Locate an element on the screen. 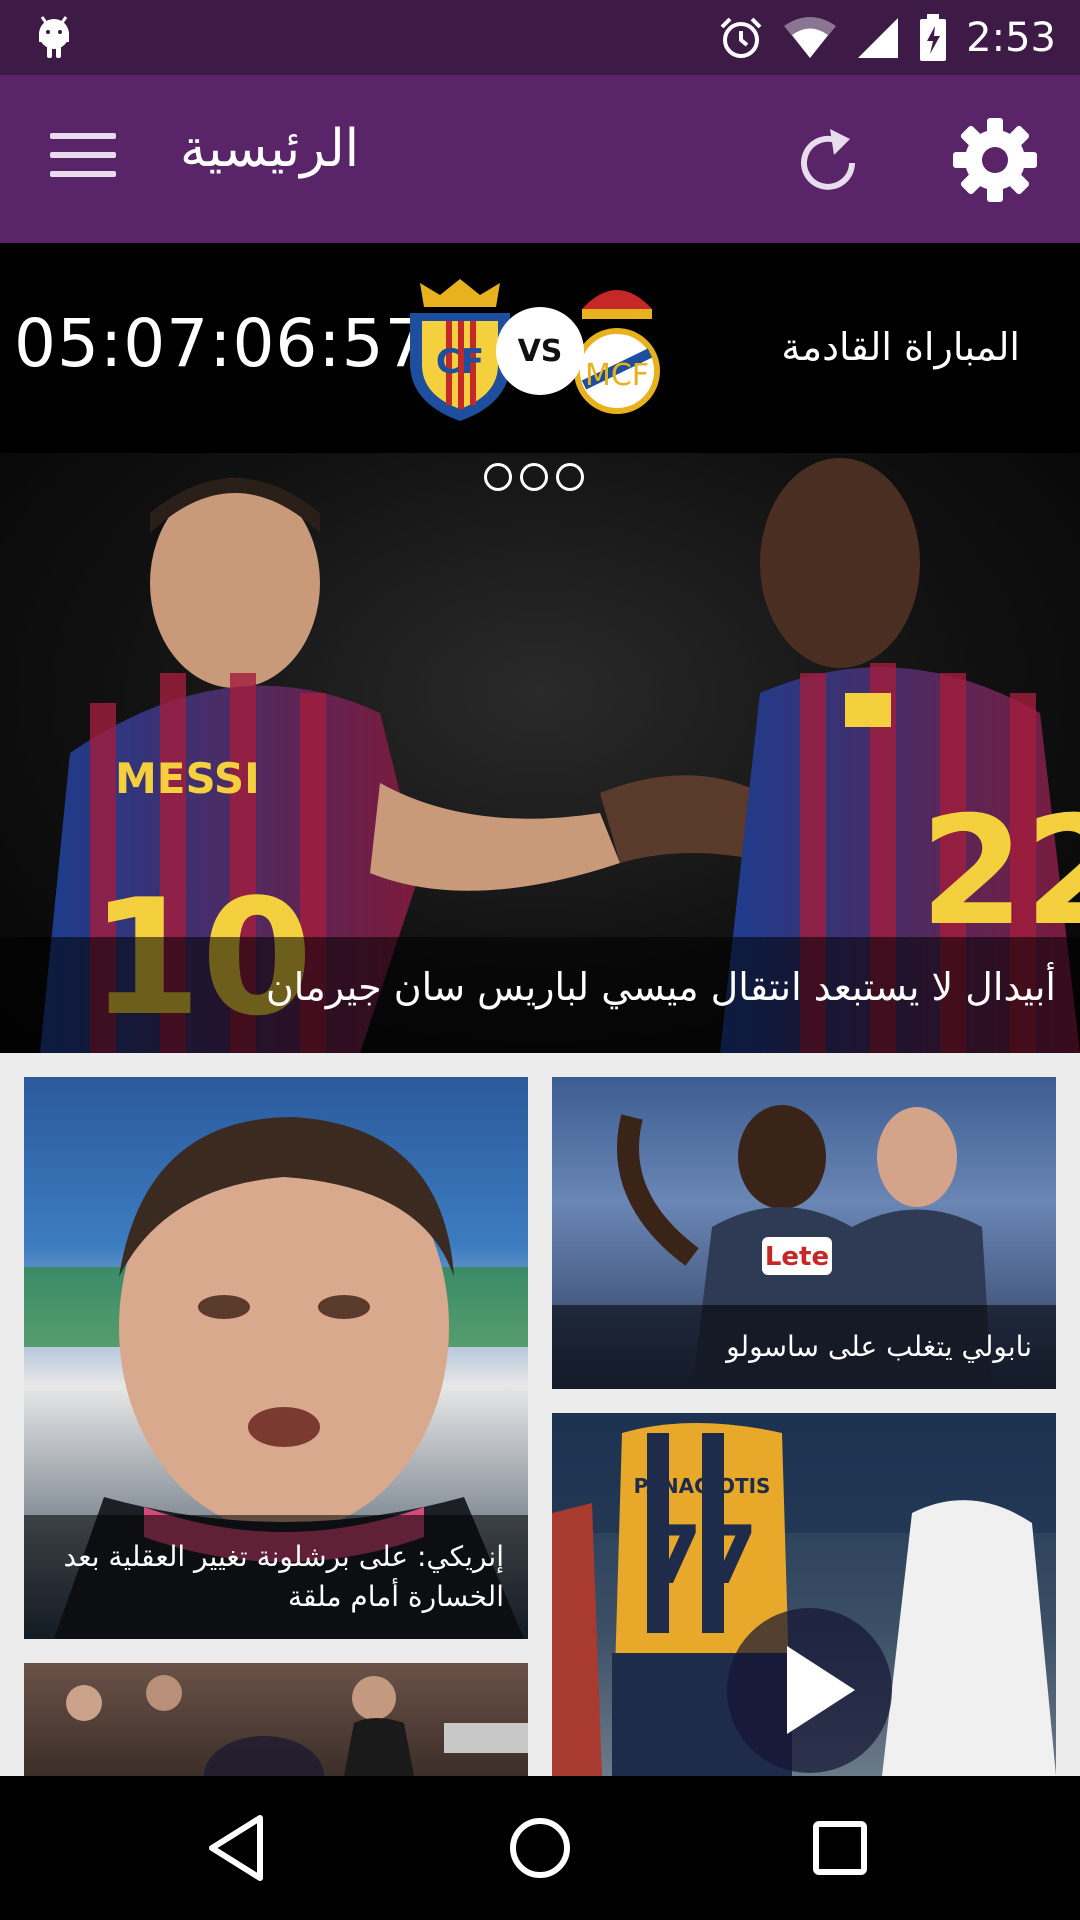  wifi-icon is located at coordinates (810, 37).